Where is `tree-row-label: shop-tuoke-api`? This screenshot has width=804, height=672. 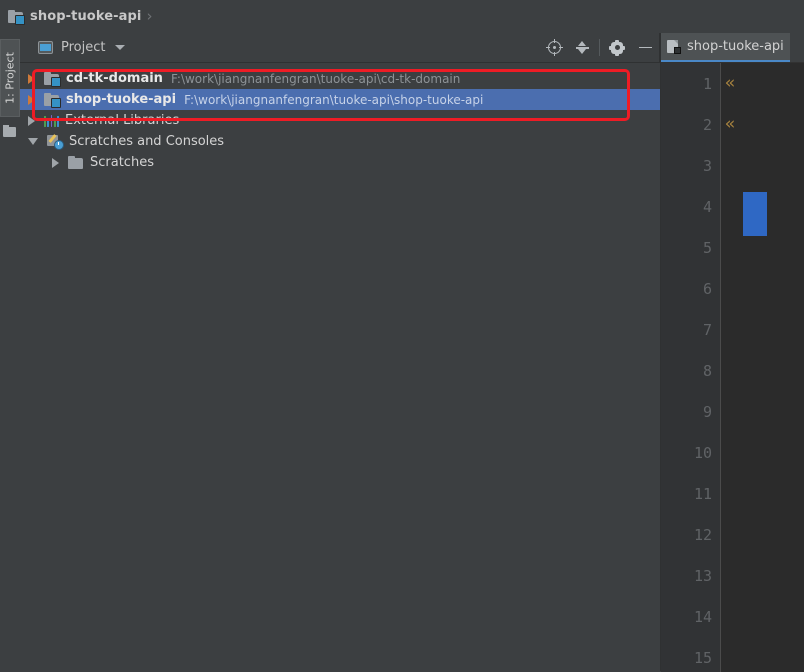
tree-row-label: shop-tuoke-api is located at coordinates (121, 99).